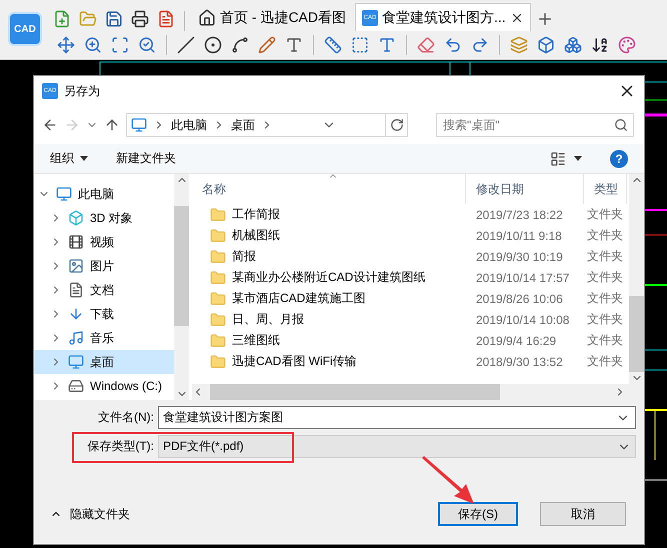 Image resolution: width=667 pixels, height=548 pixels. I want to click on up-icon, so click(112, 125).